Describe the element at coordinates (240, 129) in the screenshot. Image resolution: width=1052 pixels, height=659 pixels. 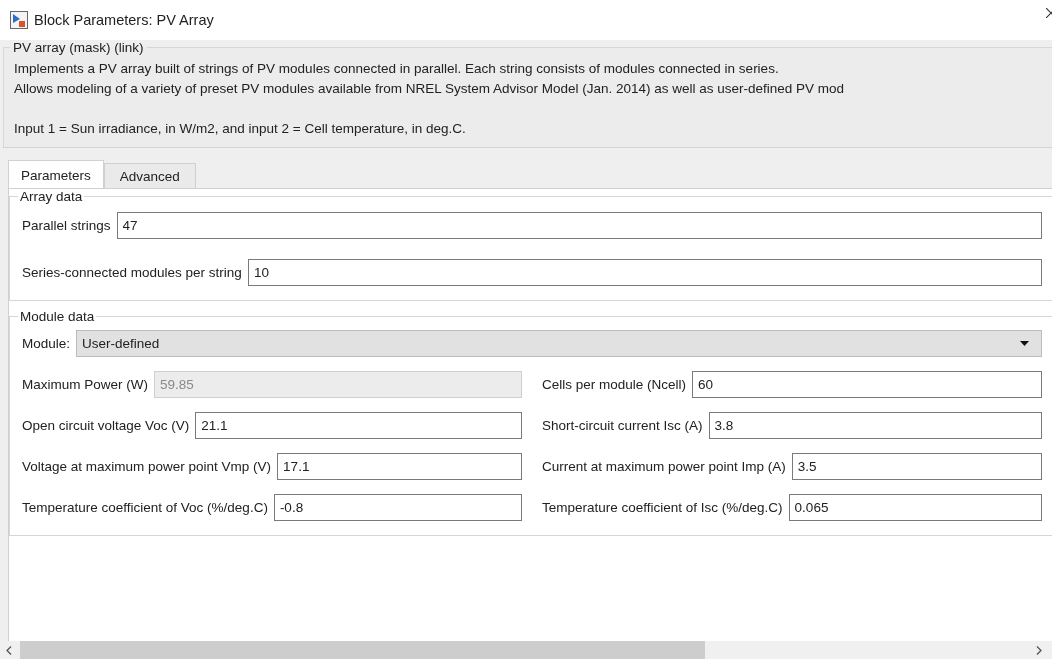
I see `description-text: Input 1 = Sun irradiance, in W/m2, and input 2 = Cell temperature, in deg.C.` at that location.